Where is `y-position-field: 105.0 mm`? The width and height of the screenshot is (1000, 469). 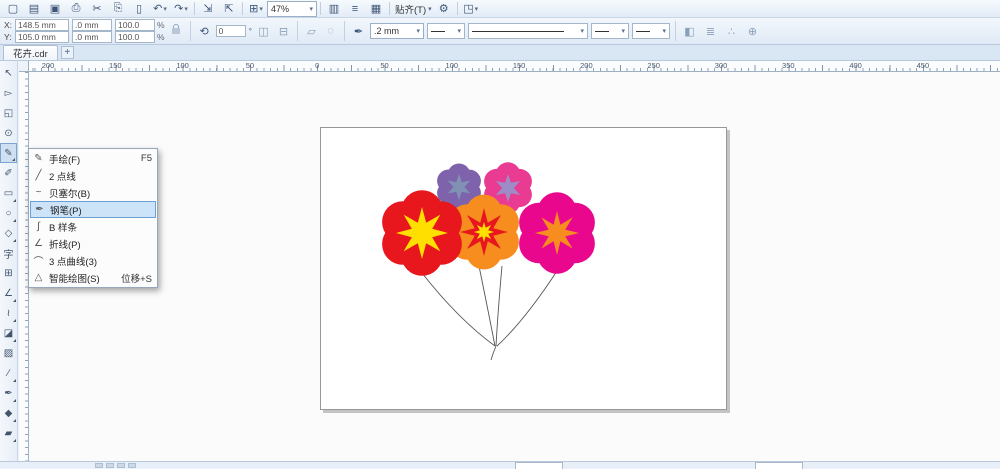 y-position-field: 105.0 mm is located at coordinates (42, 37).